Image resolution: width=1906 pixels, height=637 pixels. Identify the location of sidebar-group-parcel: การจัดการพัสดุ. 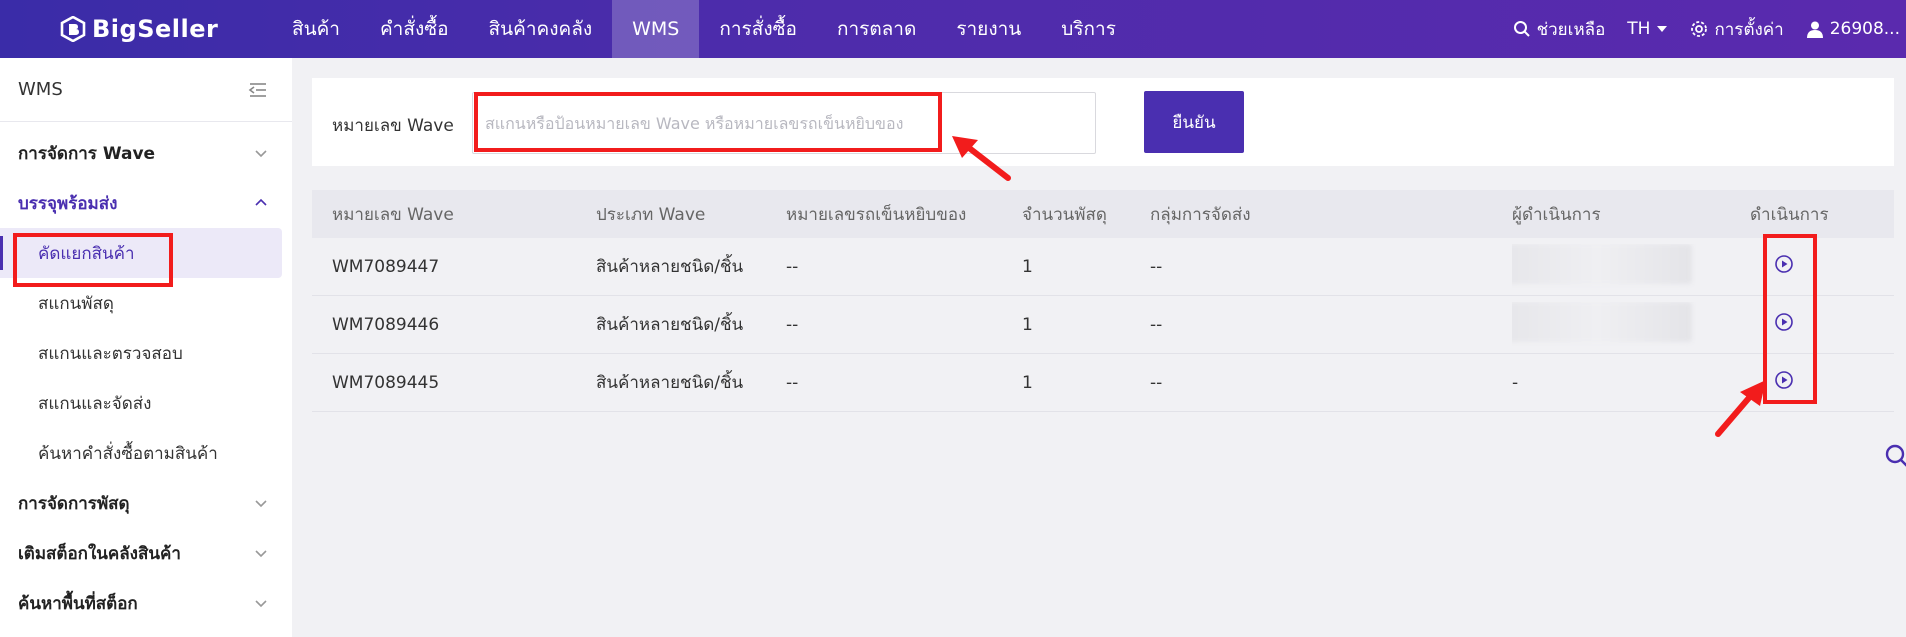
(146, 503).